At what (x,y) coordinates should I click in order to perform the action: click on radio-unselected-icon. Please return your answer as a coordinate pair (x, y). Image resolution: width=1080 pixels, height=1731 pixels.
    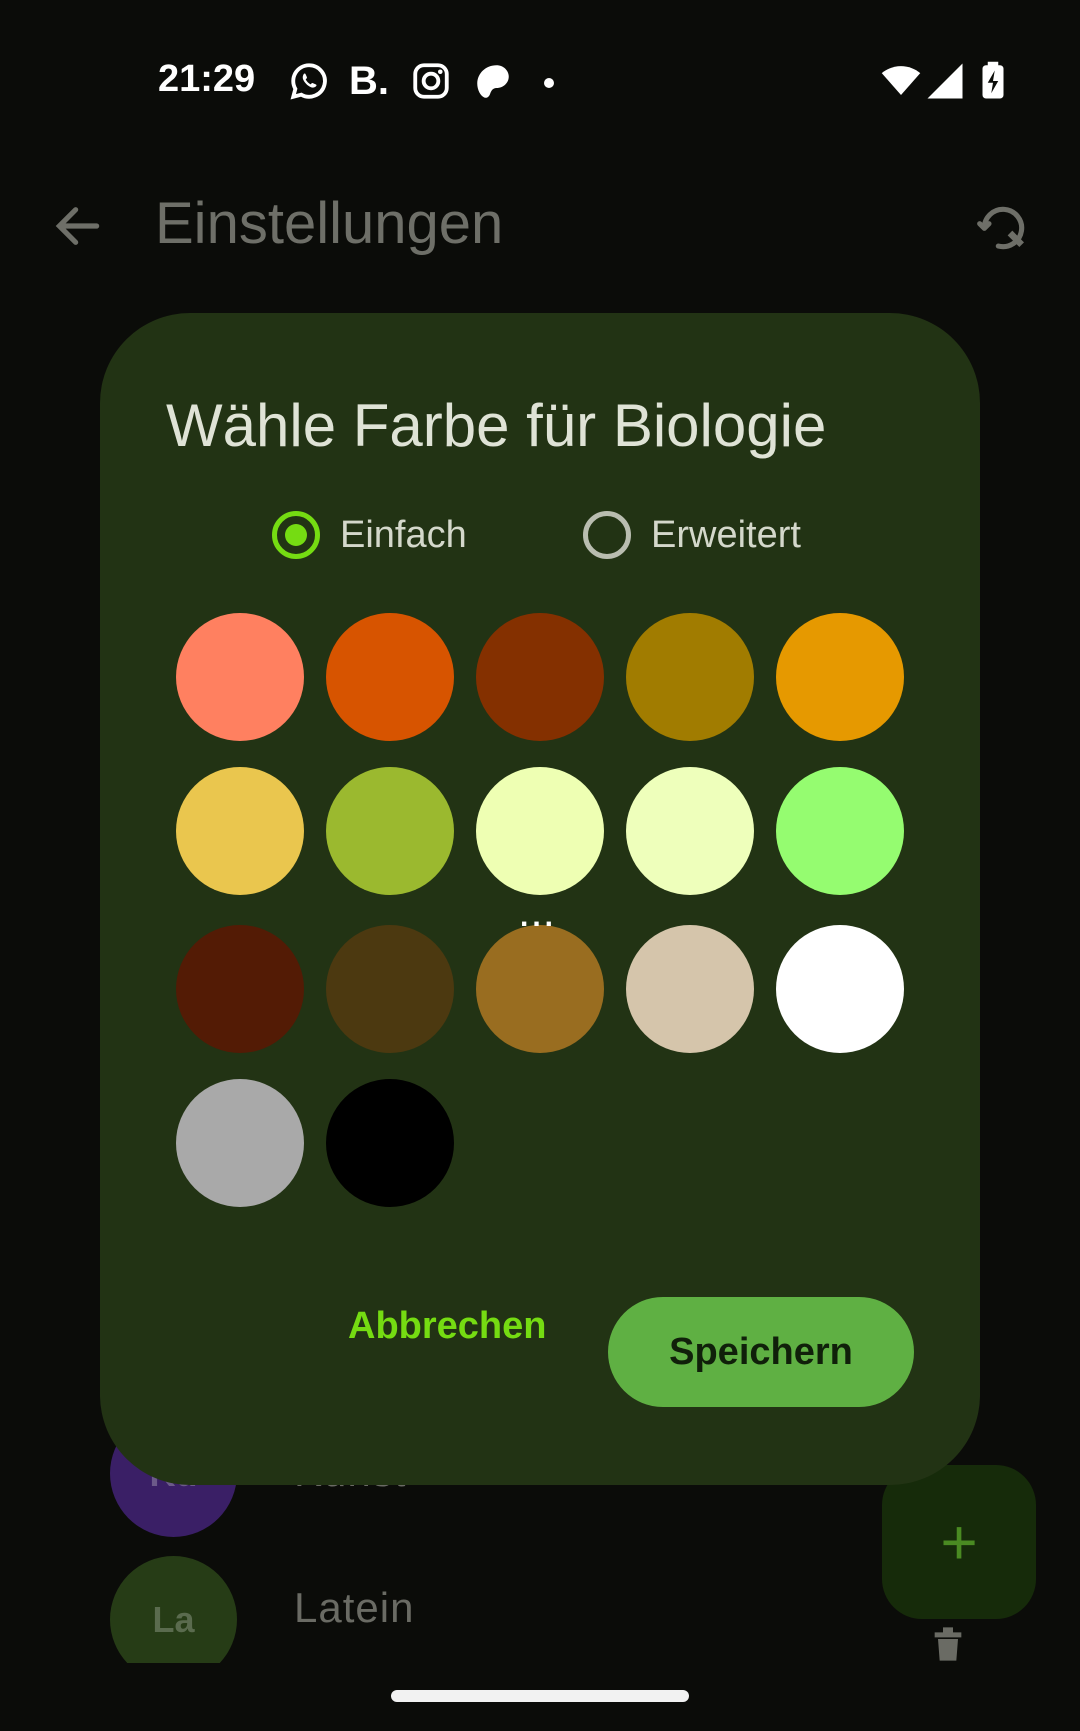
    Looking at the image, I should click on (607, 535).